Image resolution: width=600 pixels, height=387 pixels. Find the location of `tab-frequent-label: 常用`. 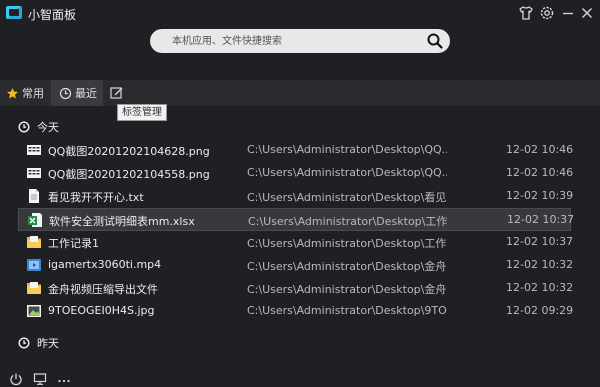

tab-frequent-label: 常用 is located at coordinates (33, 93).